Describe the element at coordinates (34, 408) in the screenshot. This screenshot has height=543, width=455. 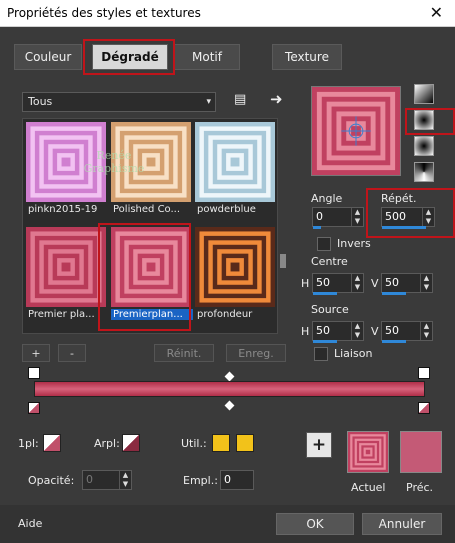
I see `start-color-stop` at that location.